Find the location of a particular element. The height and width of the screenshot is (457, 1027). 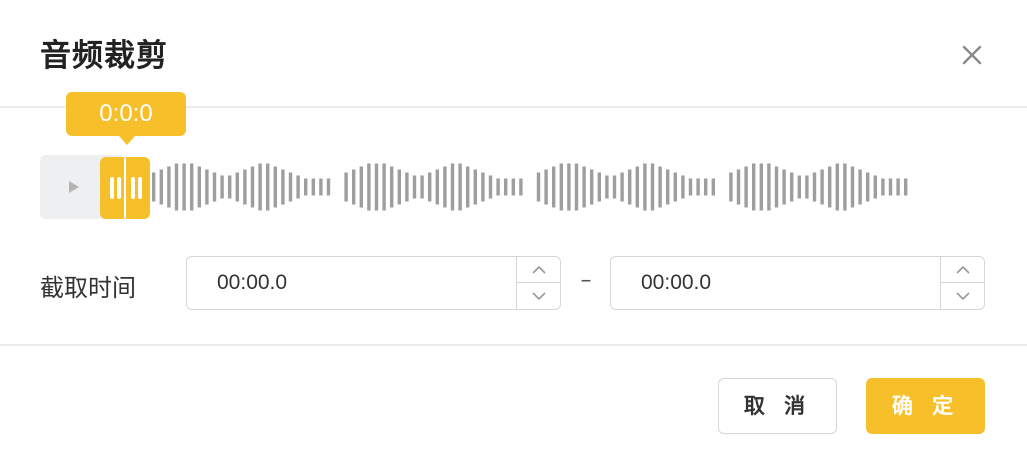

end-time-input is located at coordinates (775, 283).